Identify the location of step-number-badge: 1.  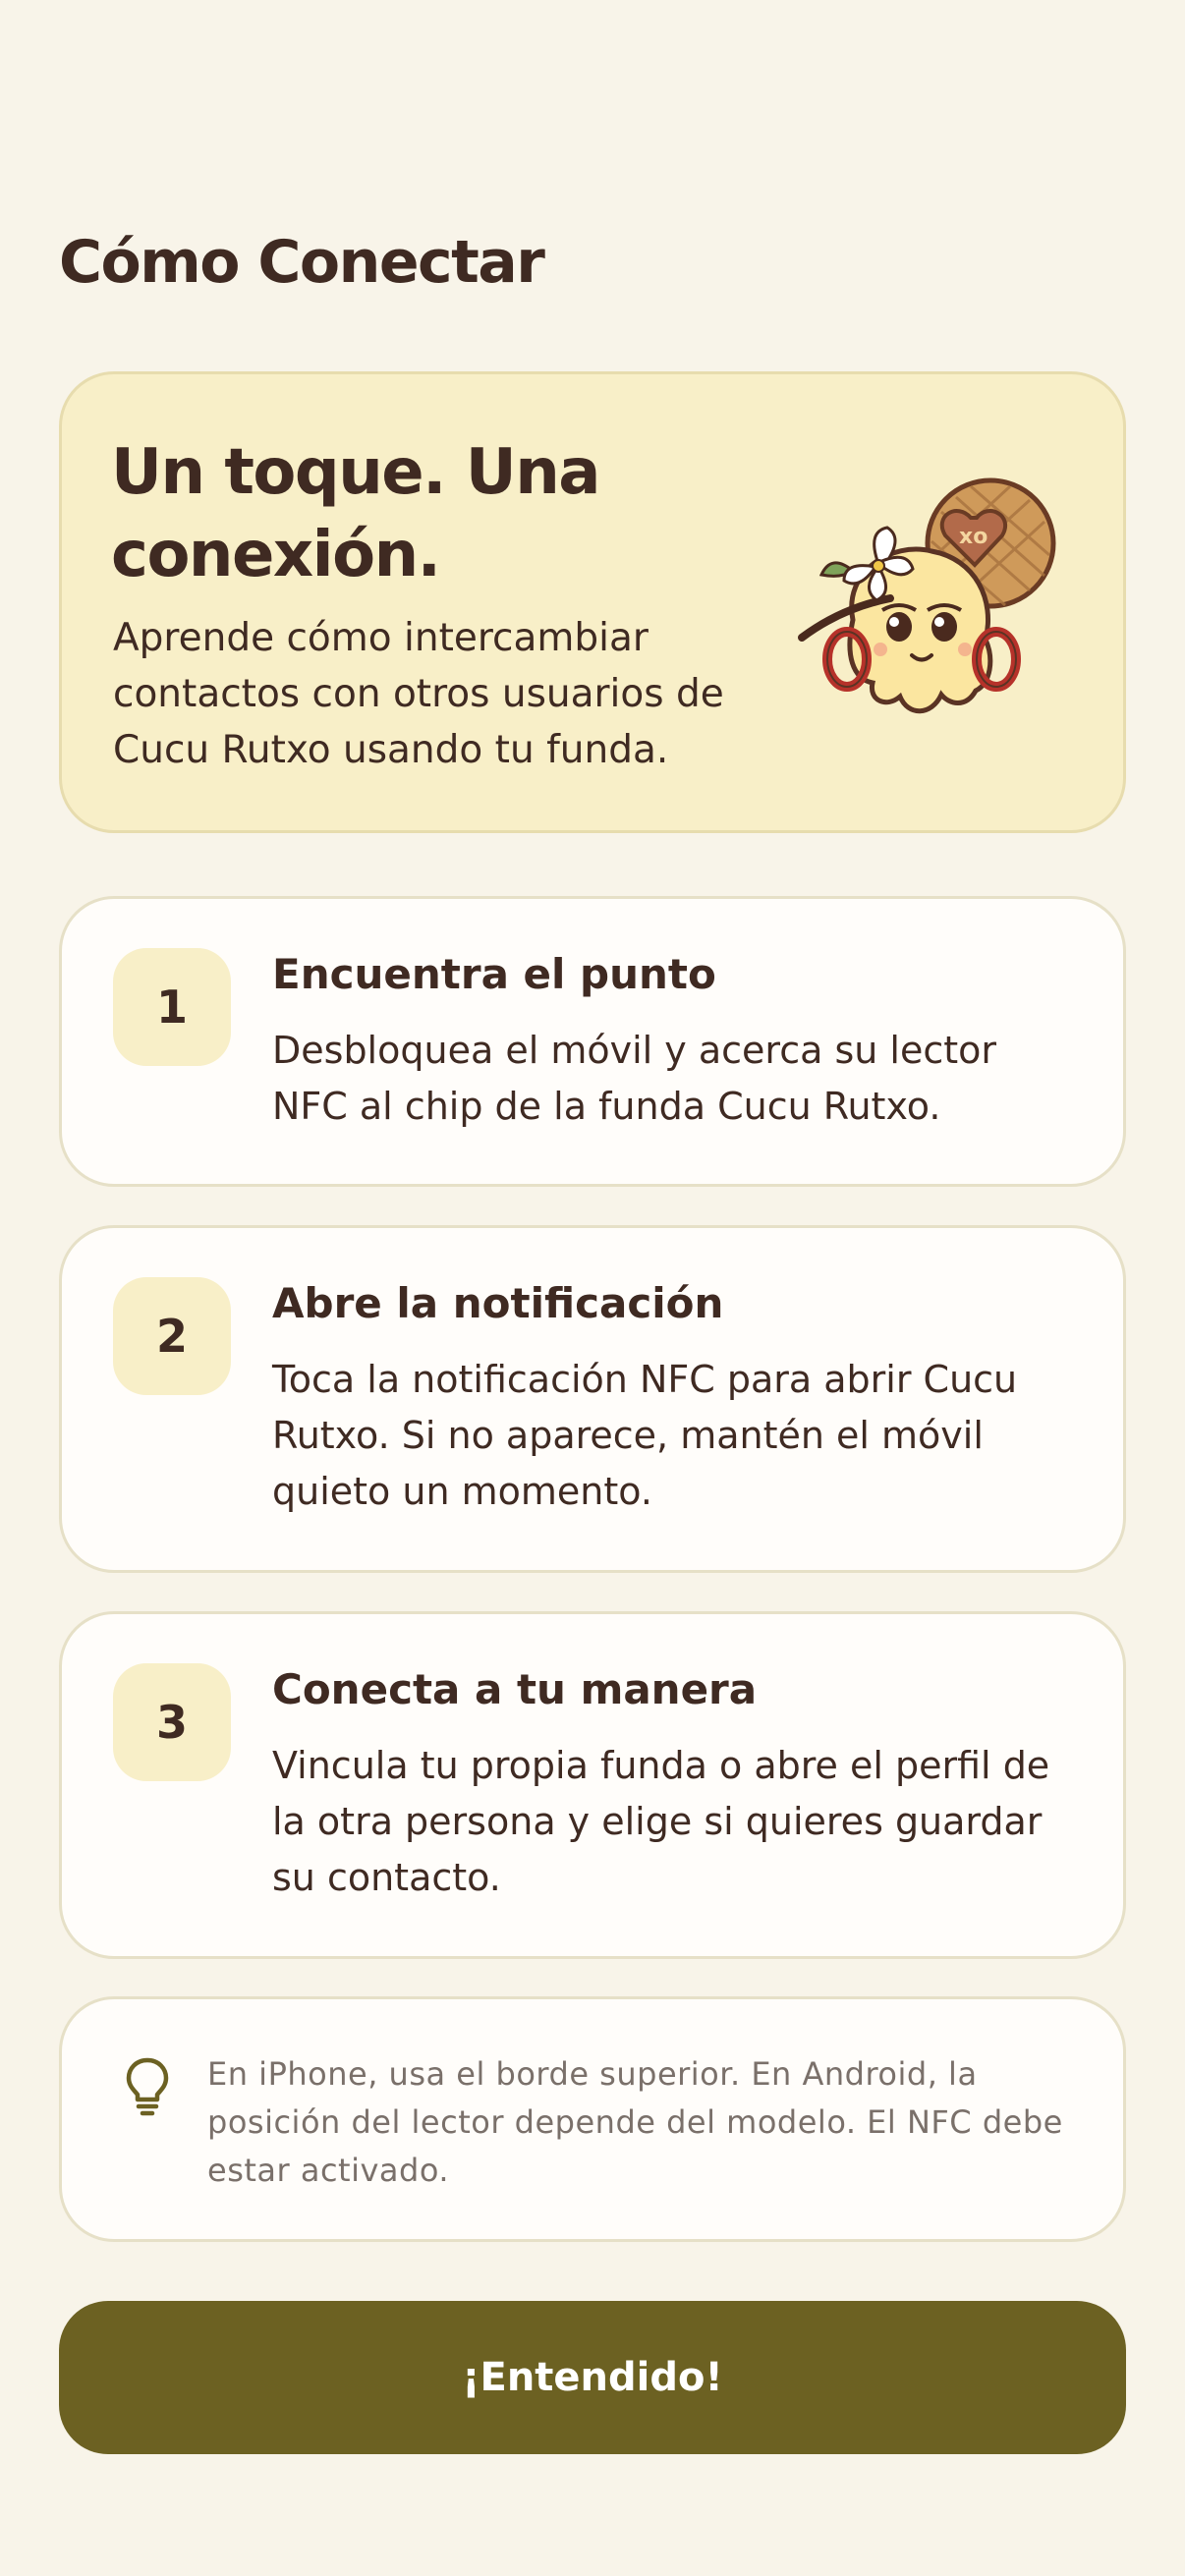
(172, 1007).